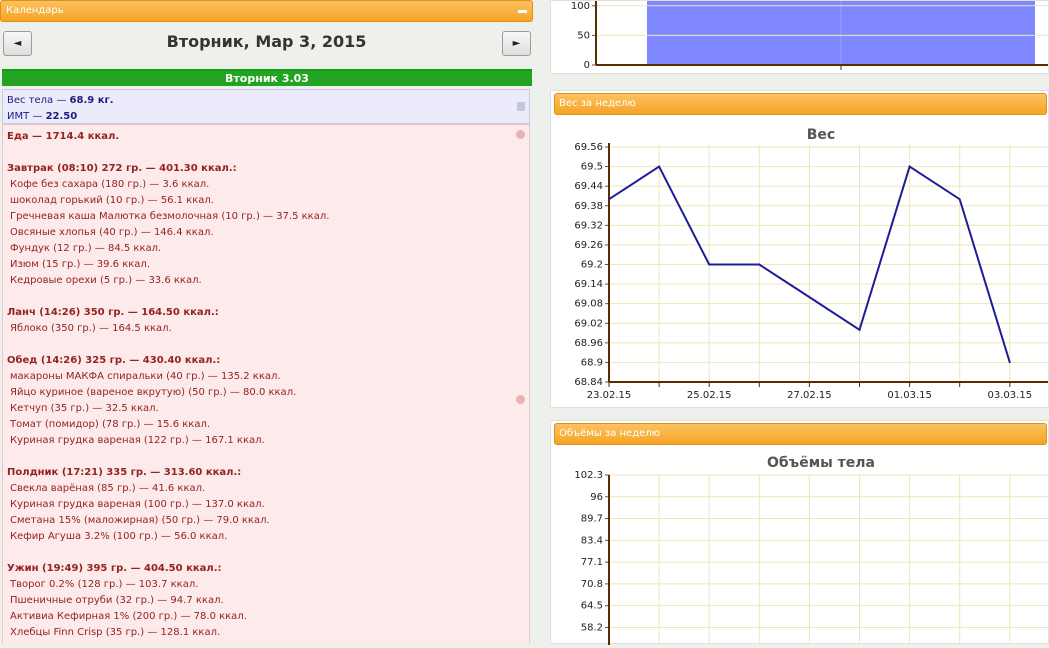 The width and height of the screenshot is (1049, 648). Describe the element at coordinates (266, 101) in the screenshot. I see `weight-row: Вес тела — 68.9 кг.` at that location.